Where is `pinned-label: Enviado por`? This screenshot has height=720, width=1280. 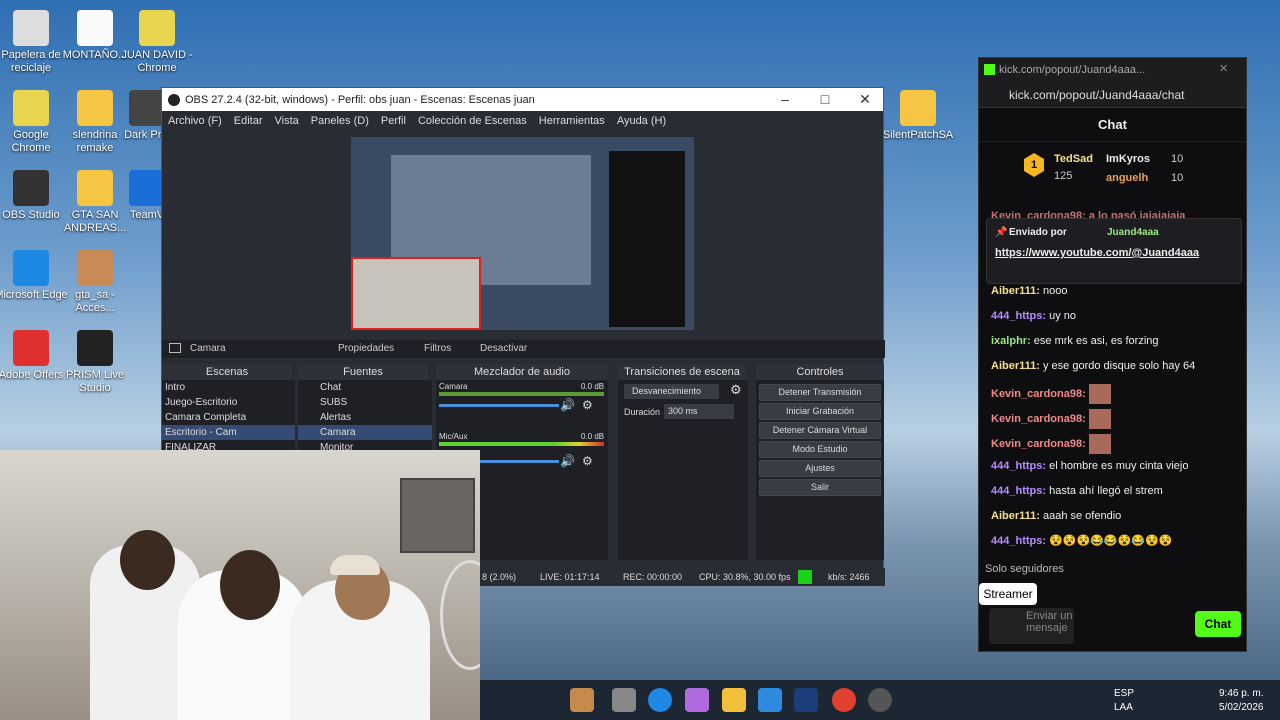
pinned-label: Enviado por is located at coordinates (1038, 232).